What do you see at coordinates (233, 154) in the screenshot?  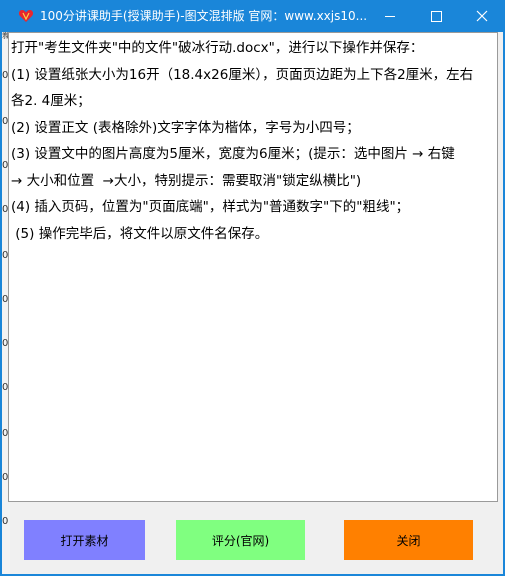 I see `instruction-line: (3) 设置文中的图片高度为5厘米，宽度为6厘米；(提示：选中图片 → 右键` at bounding box center [233, 154].